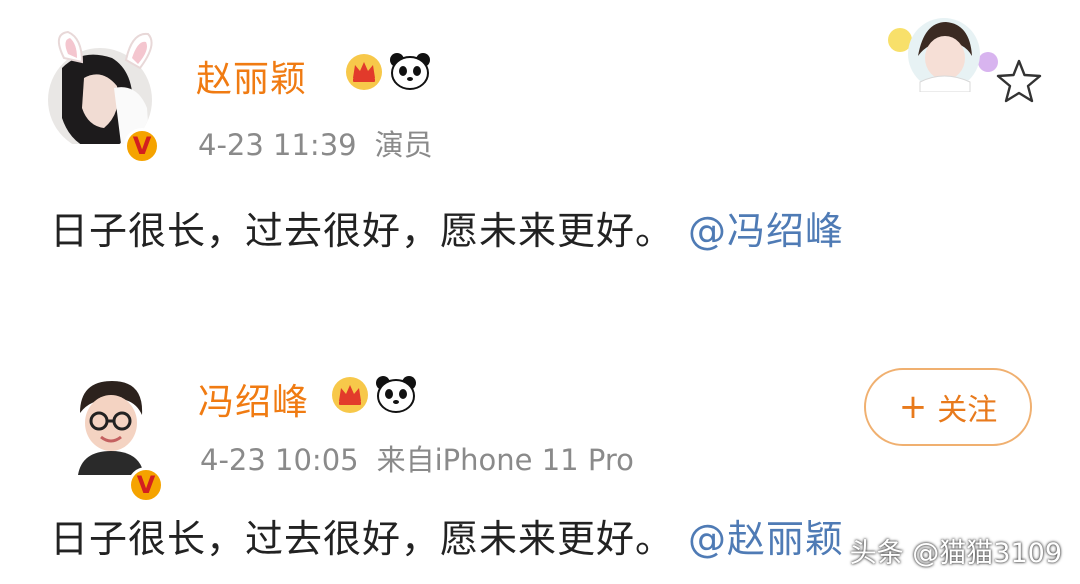 This screenshot has height=584, width=1080. I want to click on post-content: 日子很长，过去很好，愿未来更好。 @冯绍峰, so click(447, 227).